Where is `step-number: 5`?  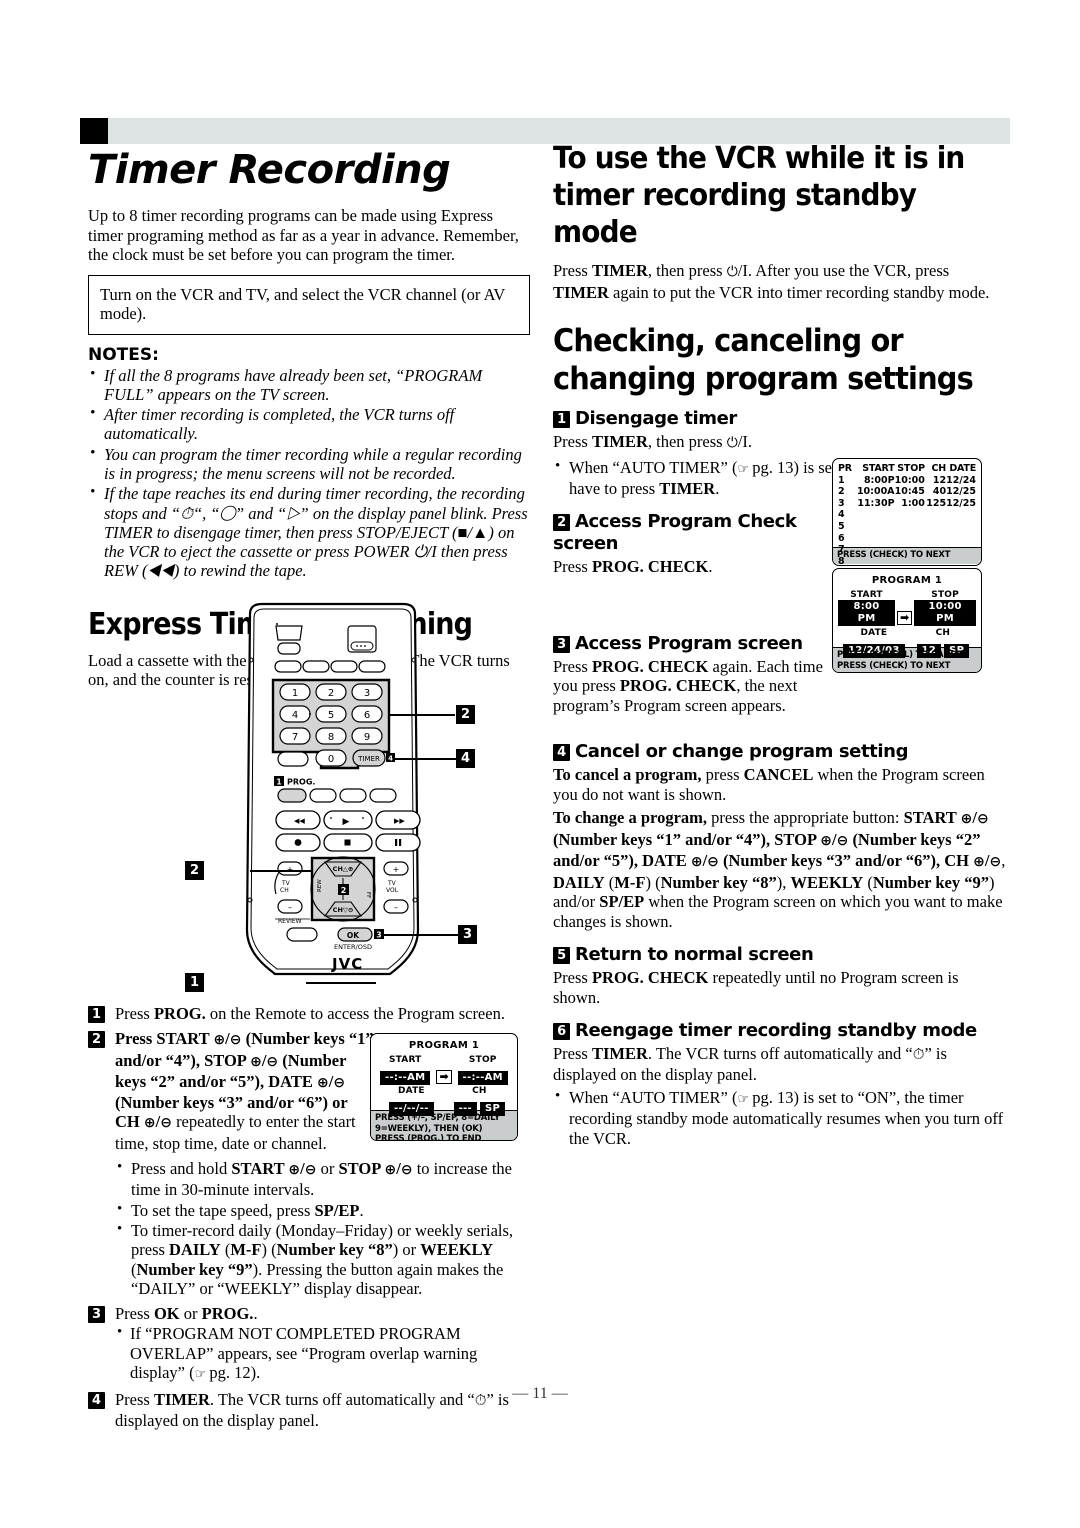 step-number: 5 is located at coordinates (561, 956).